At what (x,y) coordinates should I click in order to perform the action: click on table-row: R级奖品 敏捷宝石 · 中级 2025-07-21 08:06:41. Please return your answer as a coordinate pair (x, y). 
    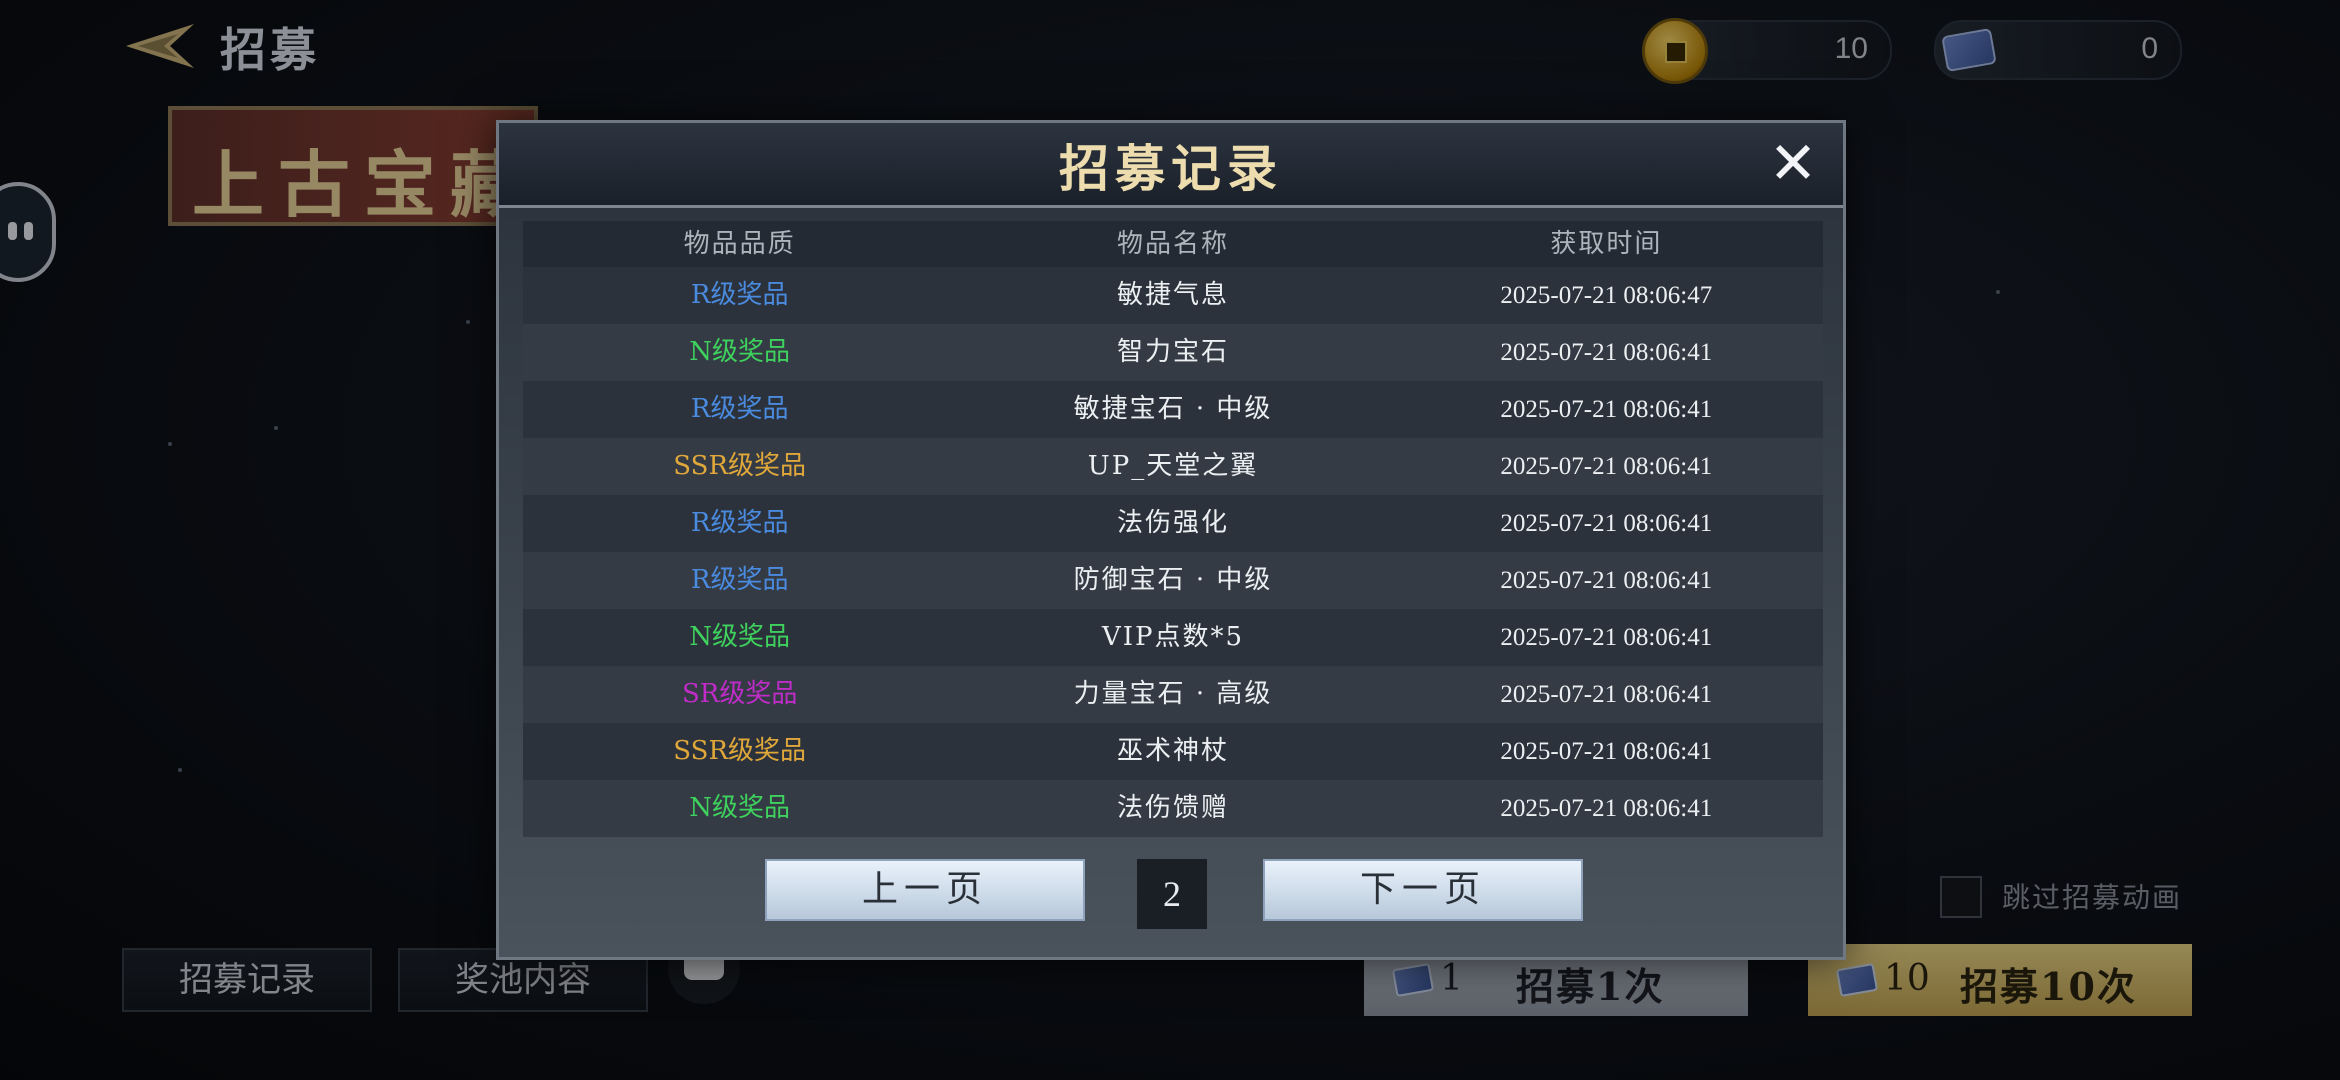
    Looking at the image, I should click on (1173, 409).